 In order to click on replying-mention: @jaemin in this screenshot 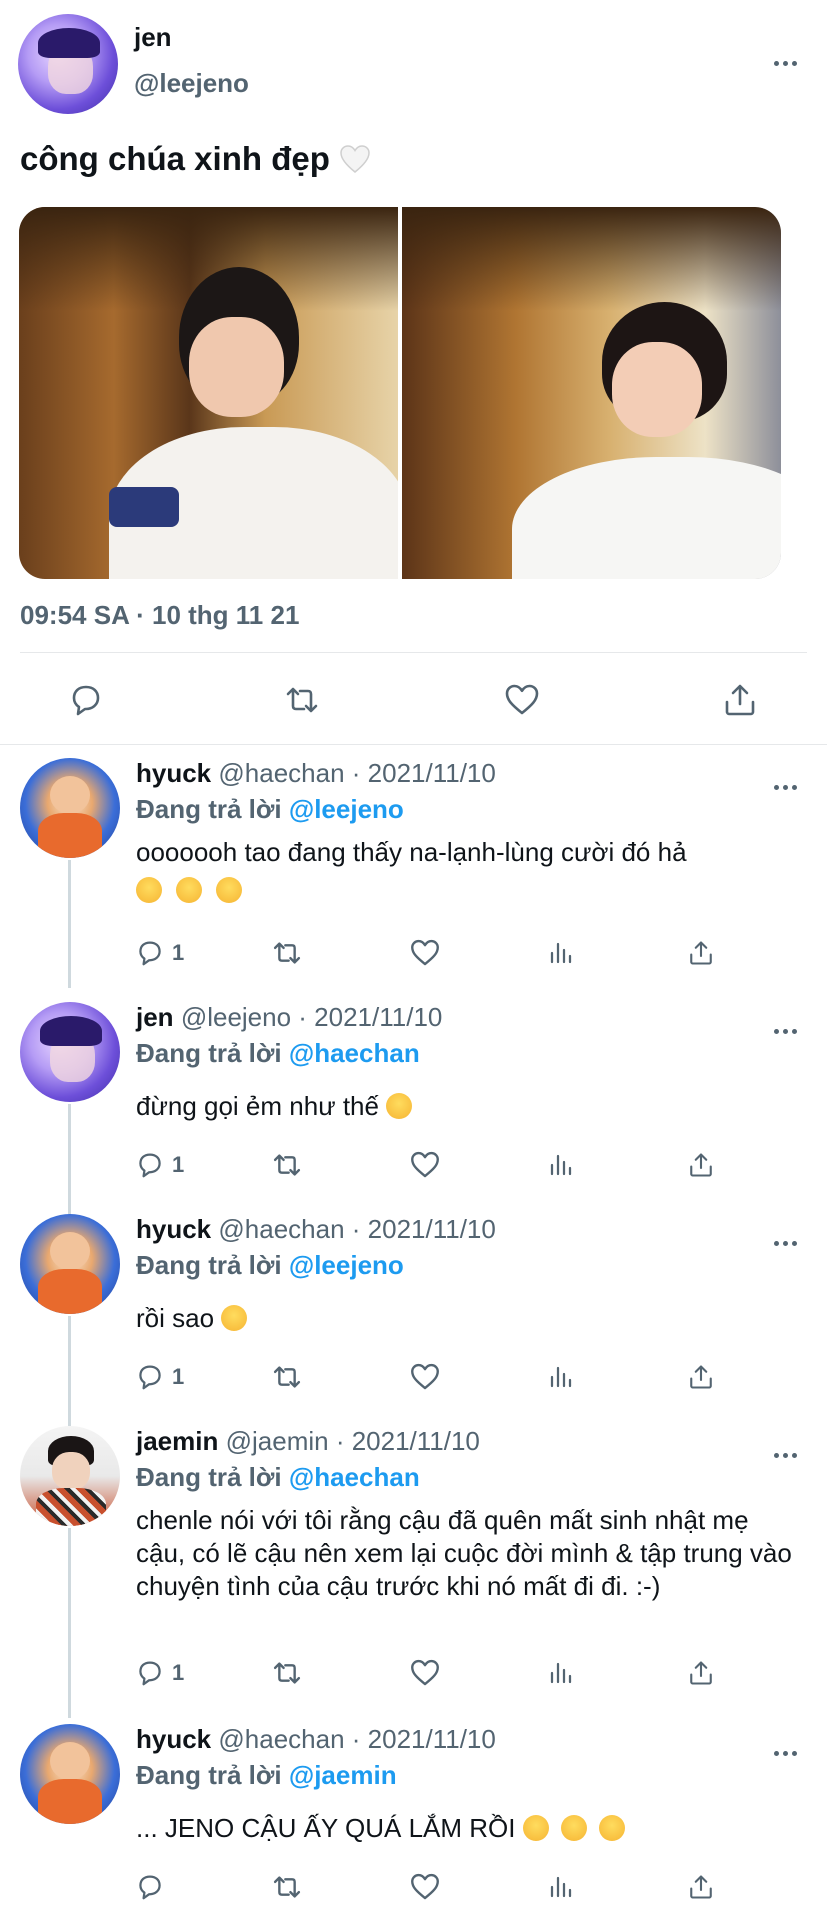, I will do `click(343, 1775)`.